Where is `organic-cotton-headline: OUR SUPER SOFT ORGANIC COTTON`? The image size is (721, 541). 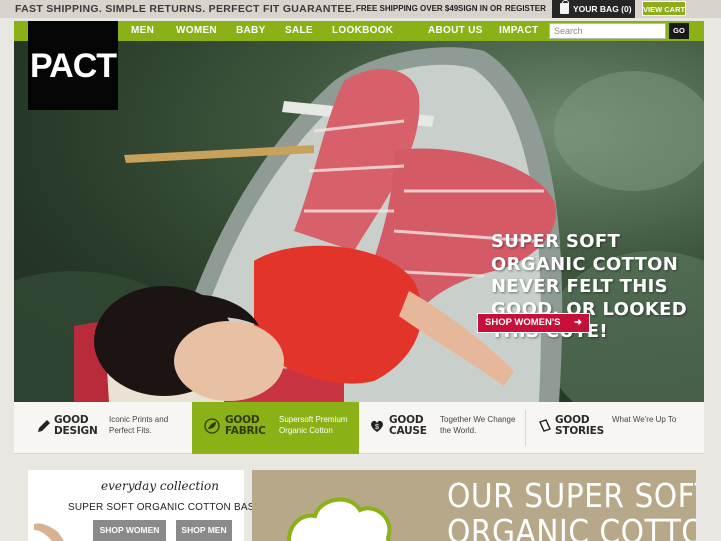
organic-cotton-headline: OUR SUPER SOFT ORGANIC COTTON is located at coordinates (571, 509).